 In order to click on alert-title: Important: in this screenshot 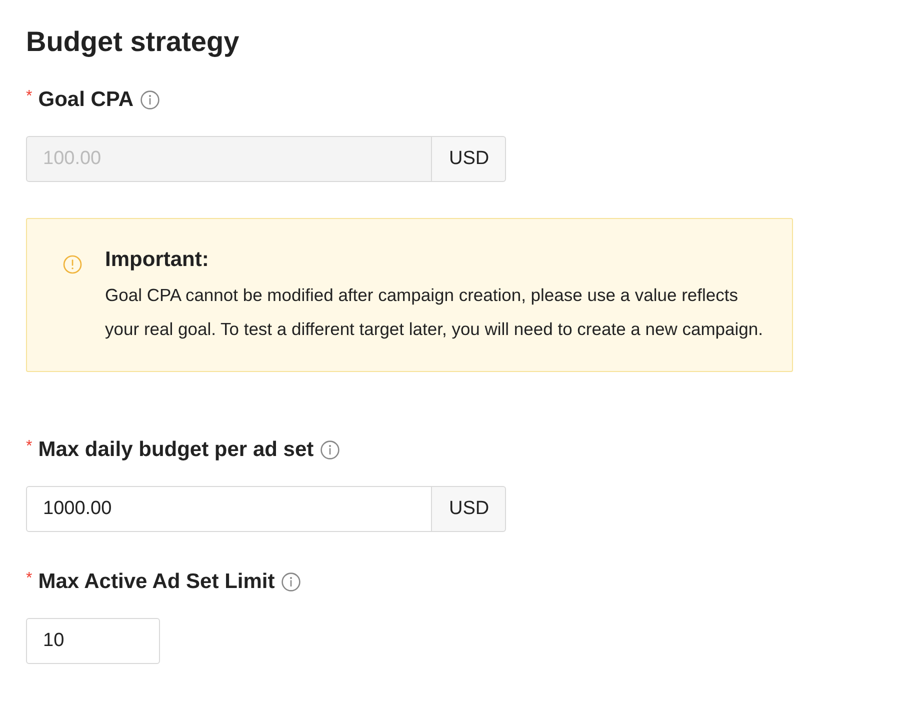, I will do `click(157, 260)`.